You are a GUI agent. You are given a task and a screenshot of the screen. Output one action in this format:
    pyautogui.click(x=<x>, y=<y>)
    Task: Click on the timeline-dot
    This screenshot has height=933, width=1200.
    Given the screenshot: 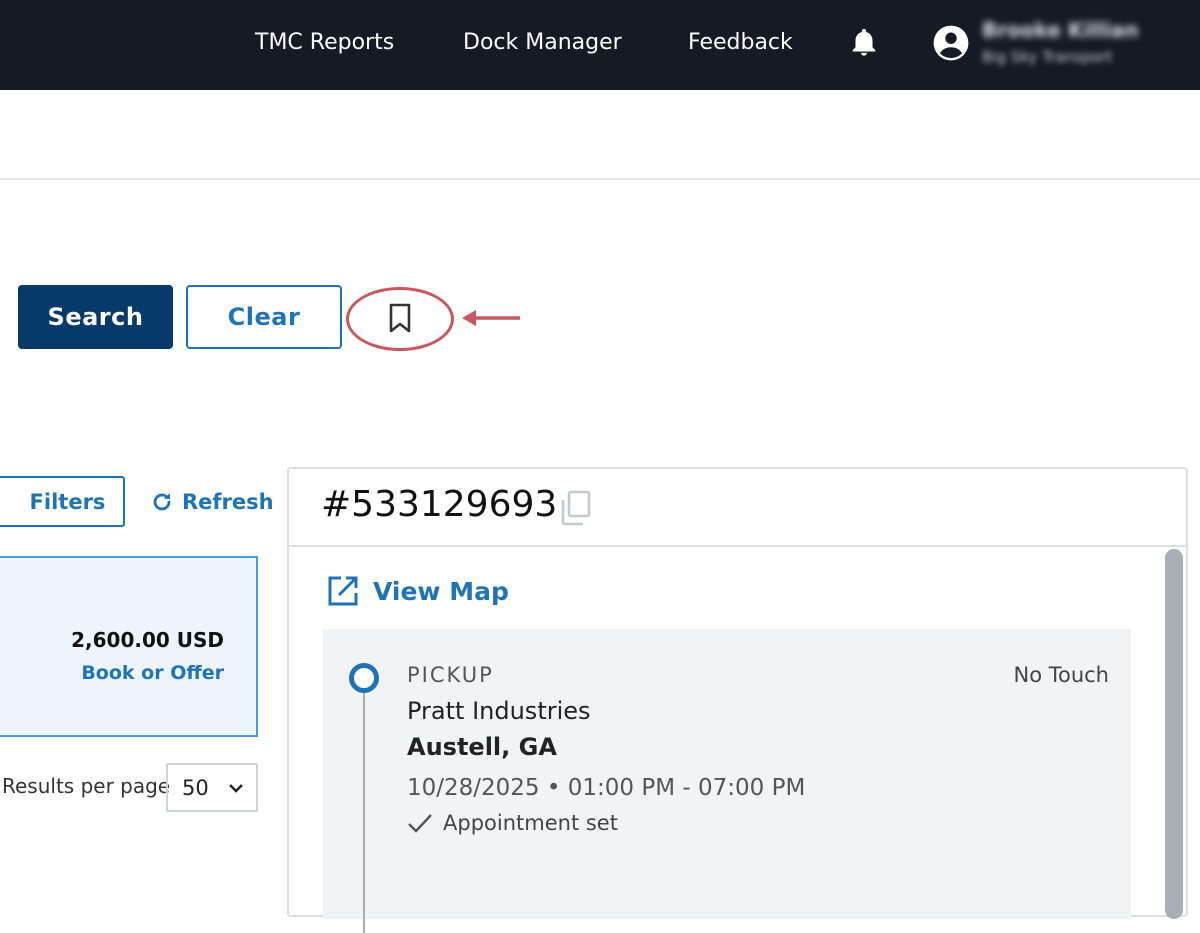 What is the action you would take?
    pyautogui.click(x=364, y=678)
    